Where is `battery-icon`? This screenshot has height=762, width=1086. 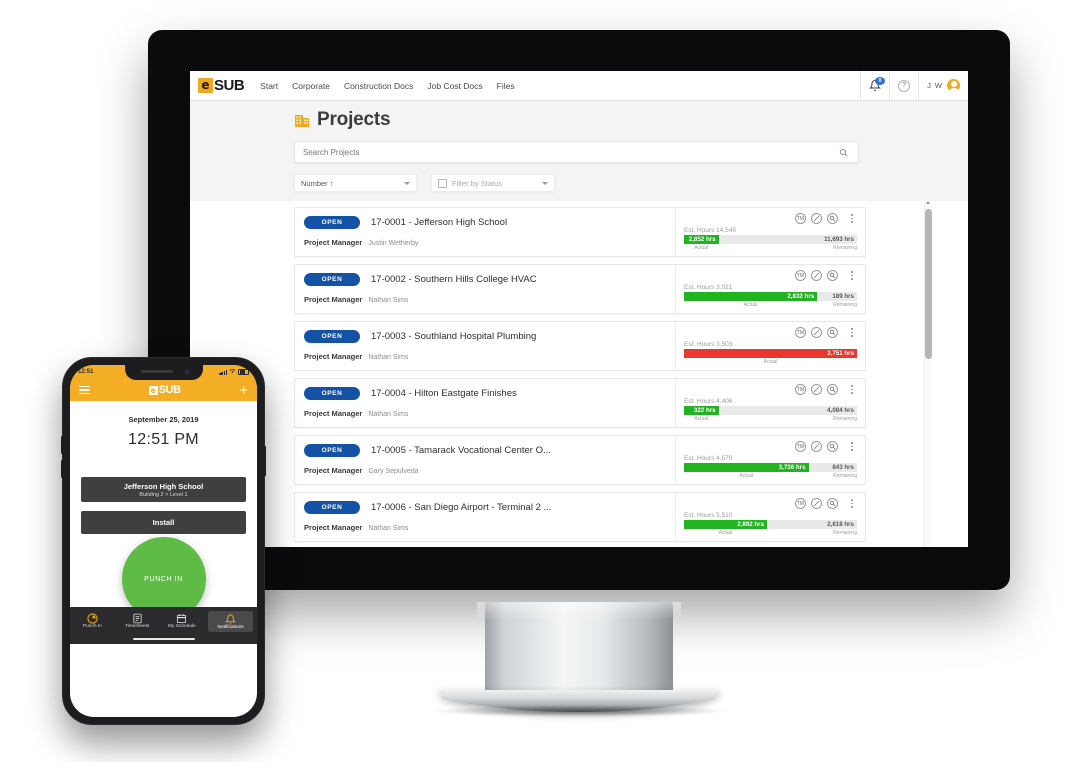
battery-icon is located at coordinates (243, 372).